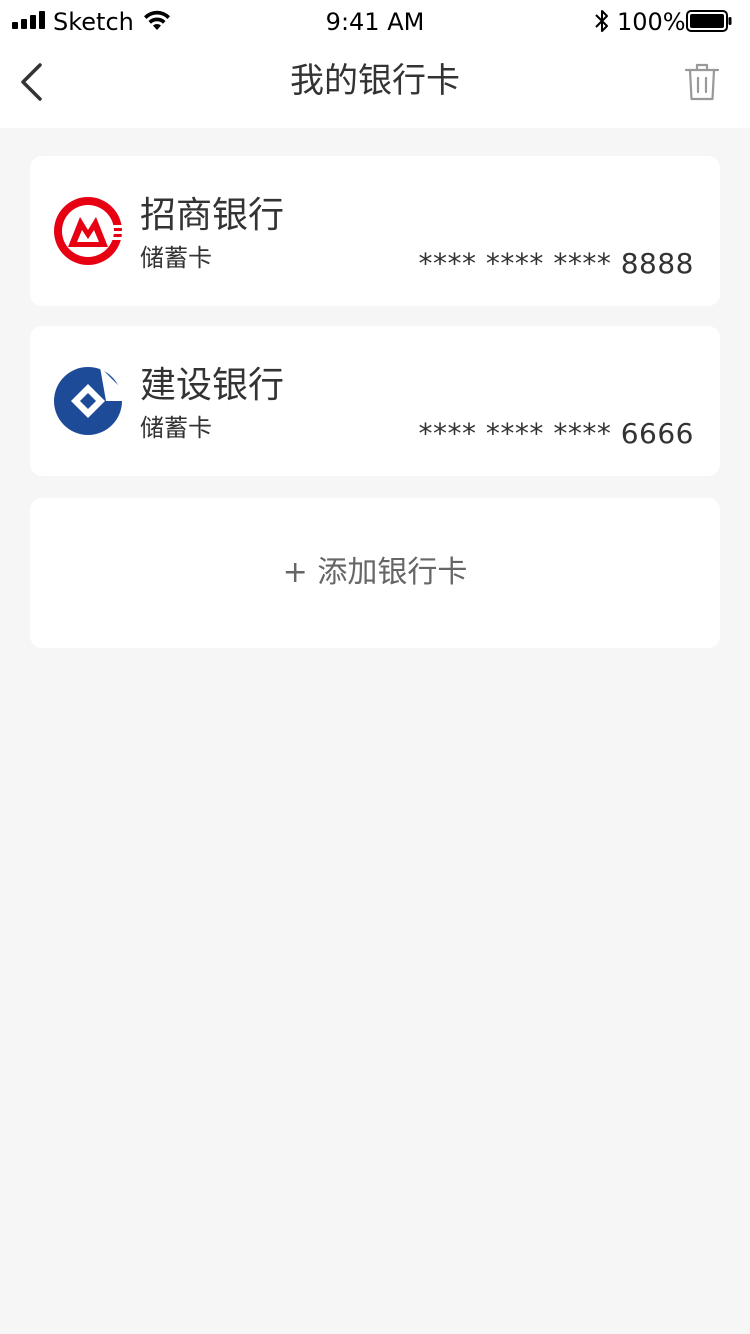 This screenshot has width=750, height=1334. I want to click on cmb-logo-icon, so click(88, 231).